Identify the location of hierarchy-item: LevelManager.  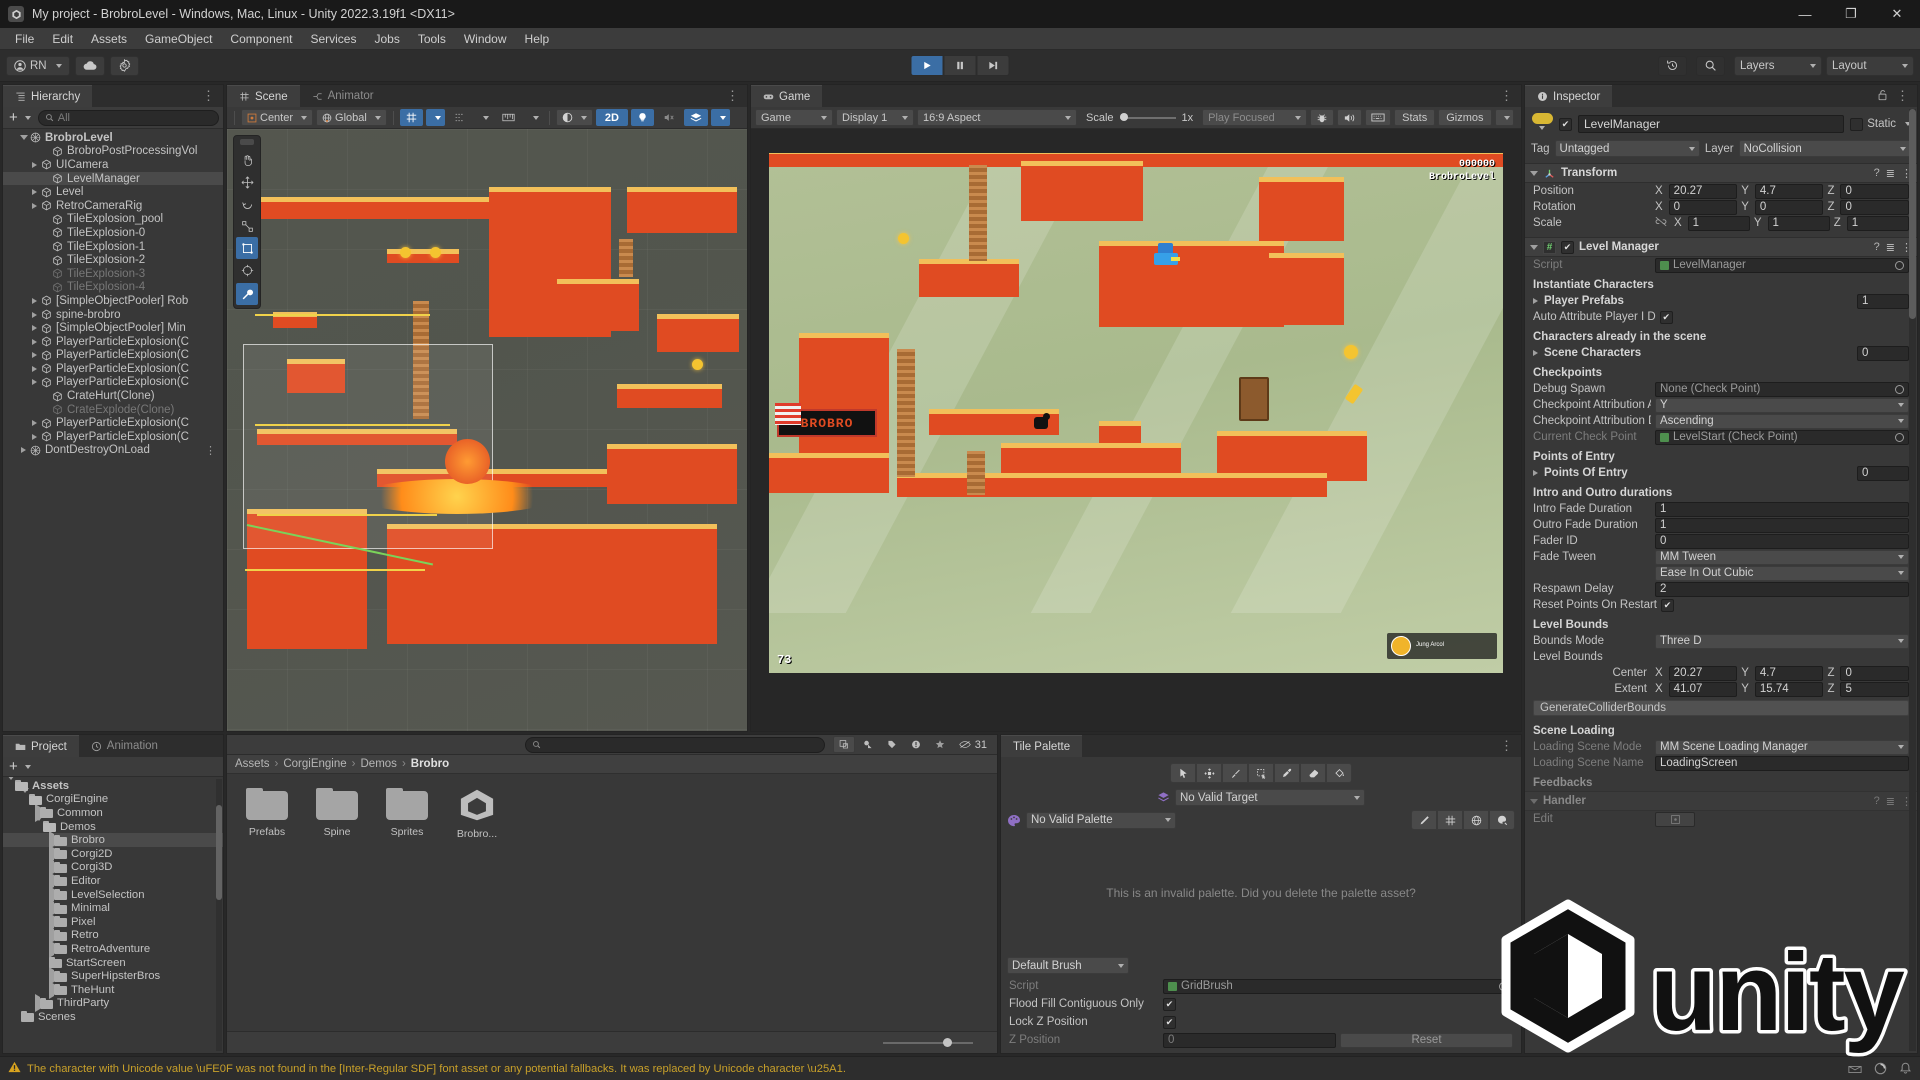
(113, 178).